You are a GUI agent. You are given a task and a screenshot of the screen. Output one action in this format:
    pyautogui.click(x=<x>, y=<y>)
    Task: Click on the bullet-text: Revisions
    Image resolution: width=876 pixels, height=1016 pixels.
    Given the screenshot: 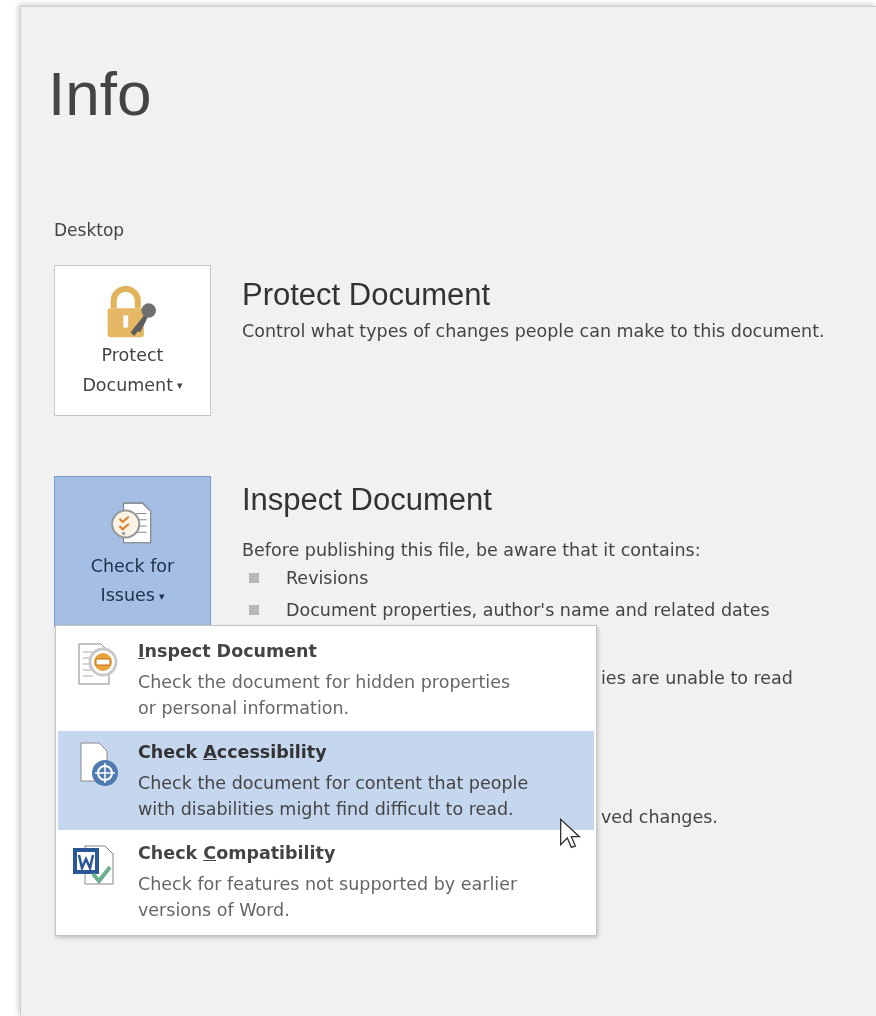 What is the action you would take?
    pyautogui.click(x=327, y=578)
    